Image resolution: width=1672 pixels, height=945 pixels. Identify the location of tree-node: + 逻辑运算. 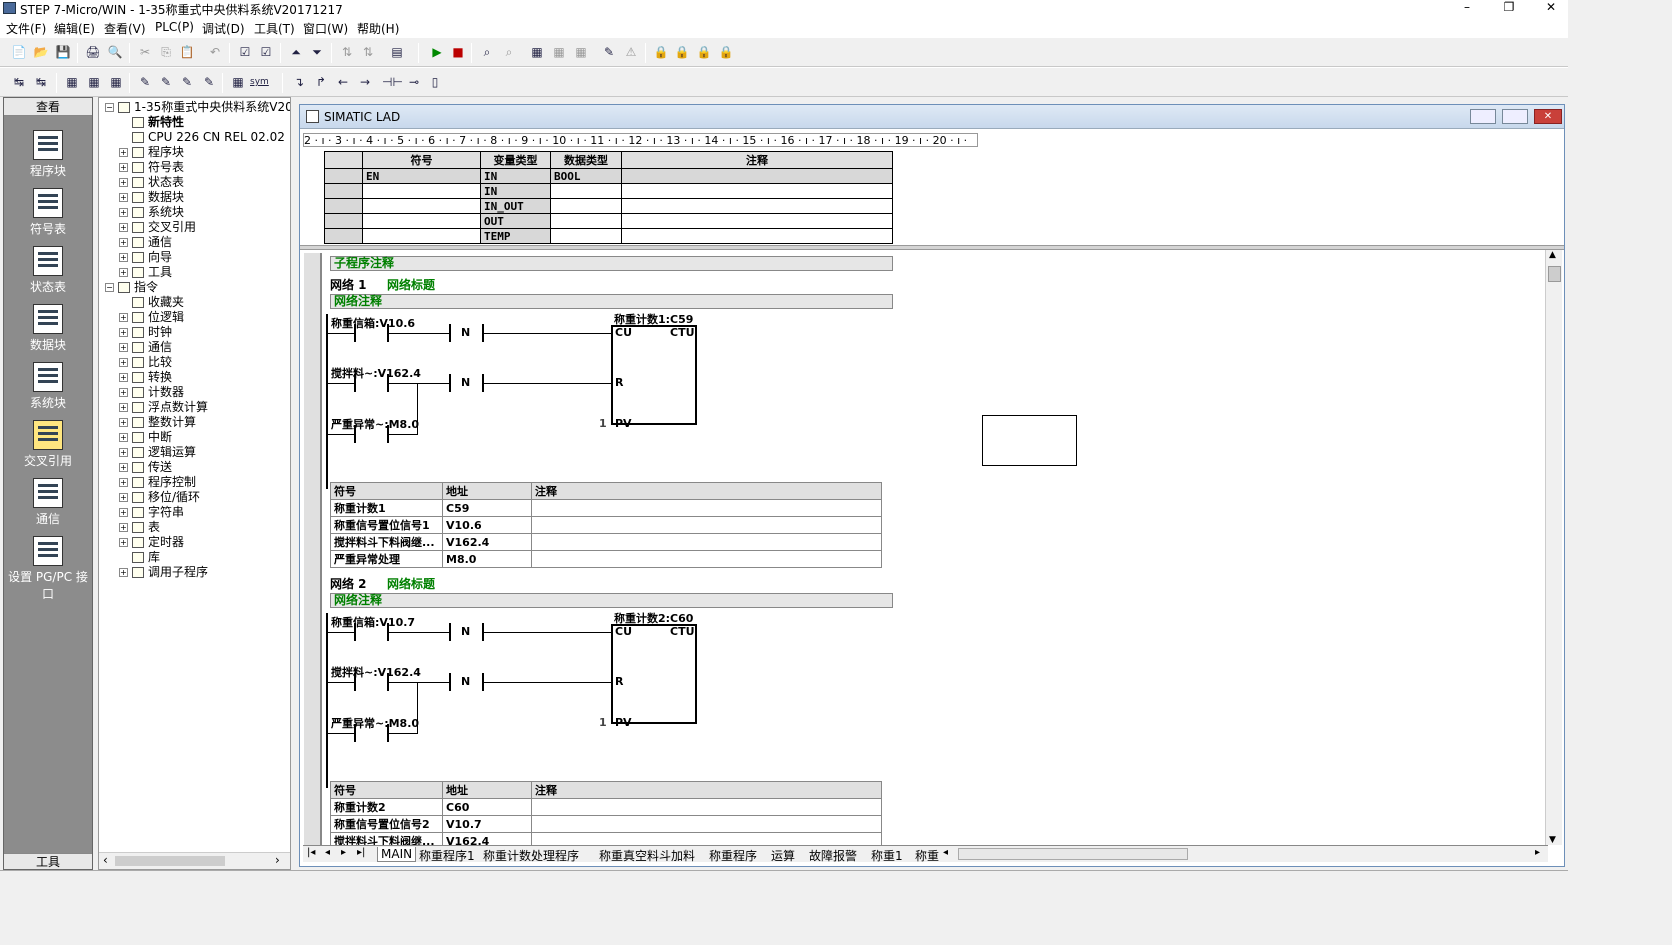
(157, 452).